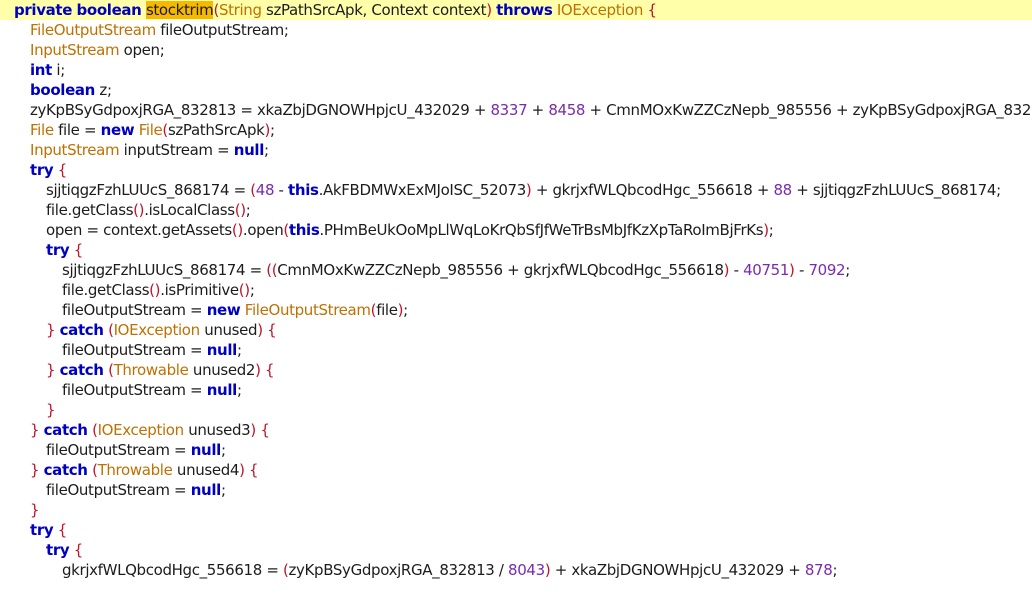  What do you see at coordinates (516, 470) in the screenshot?
I see `code-line: } catch (Throwable unused4) {` at bounding box center [516, 470].